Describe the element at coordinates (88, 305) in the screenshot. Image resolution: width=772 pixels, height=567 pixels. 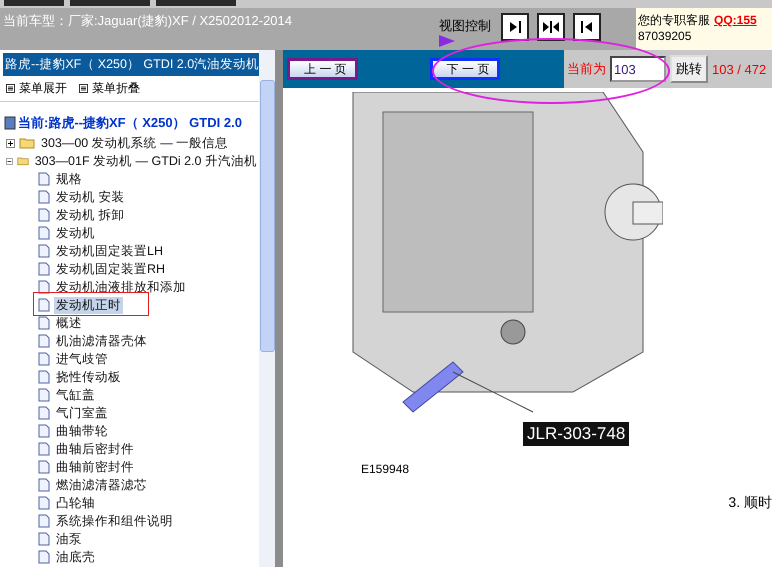
I see `tree-item: 发动机正时` at that location.